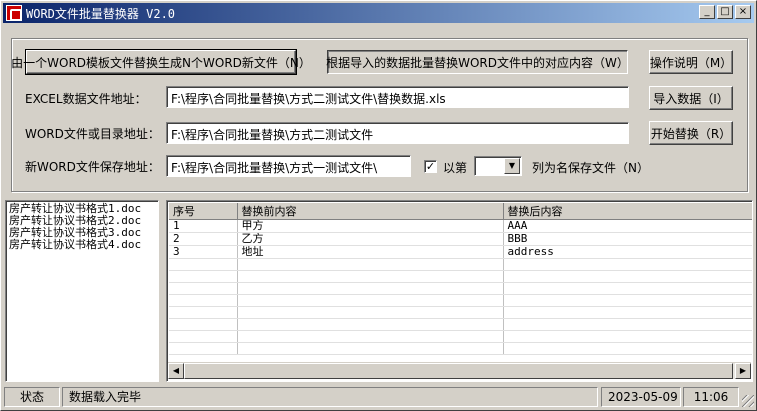 This screenshot has width=757, height=411. Describe the element at coordinates (691, 62) in the screenshot. I see `help-button: 操作说明（M）` at that location.